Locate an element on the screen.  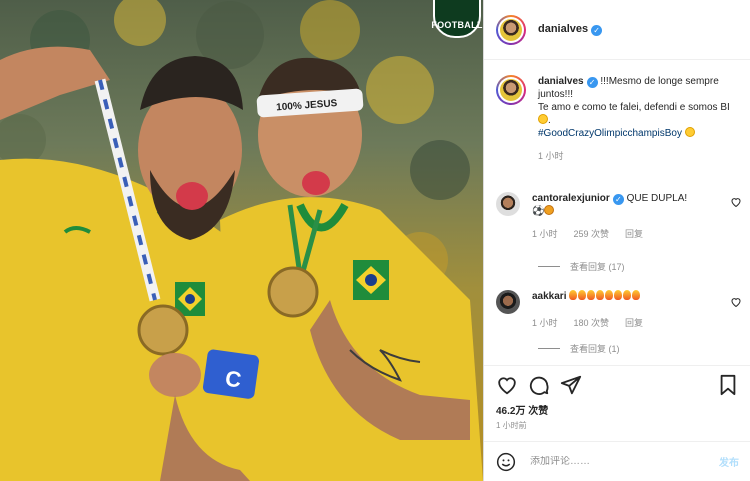
action-bar is located at coordinates (617, 383).